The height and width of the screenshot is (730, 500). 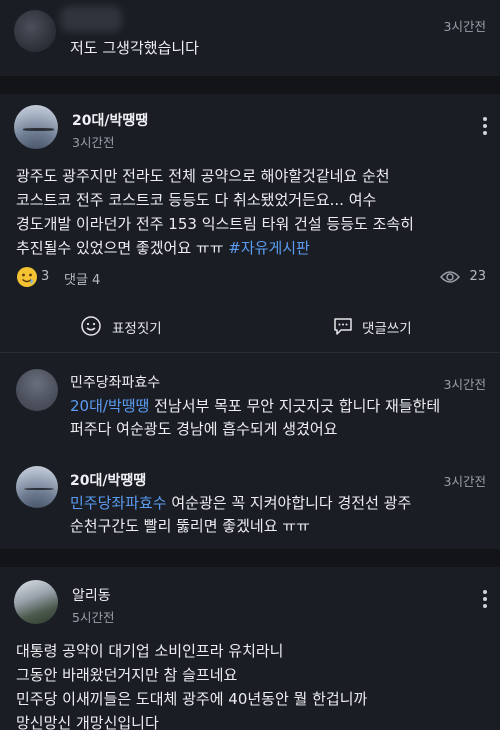 I want to click on comment-text: 민주당좌파효수 여순광은 꼭 지켜야합니다 경전선 광주, so click(x=240, y=503).